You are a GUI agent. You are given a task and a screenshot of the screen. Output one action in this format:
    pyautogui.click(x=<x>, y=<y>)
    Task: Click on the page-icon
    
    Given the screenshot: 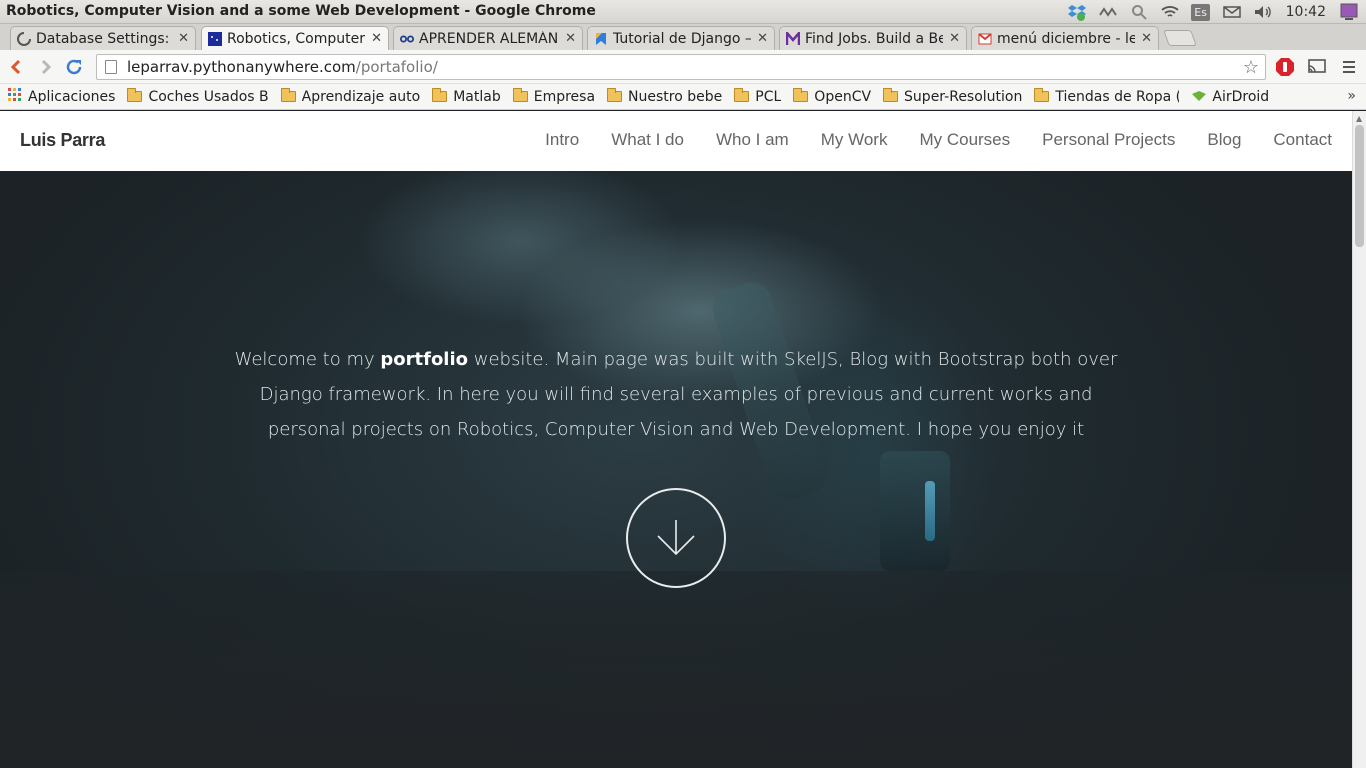 What is the action you would take?
    pyautogui.click(x=111, y=67)
    